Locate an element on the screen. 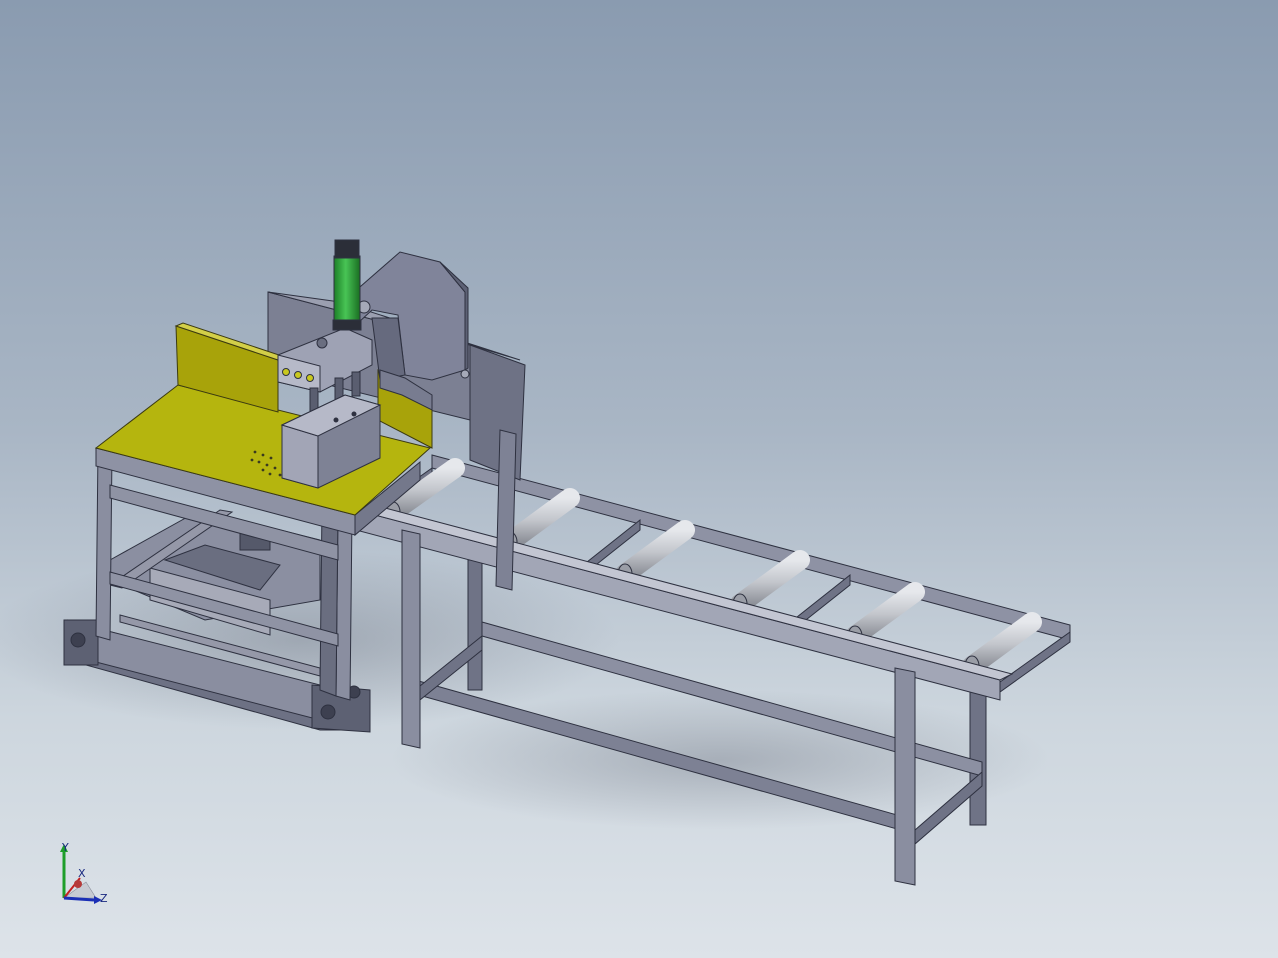 The width and height of the screenshot is (1278, 958). rear-leg is located at coordinates (506, 510).